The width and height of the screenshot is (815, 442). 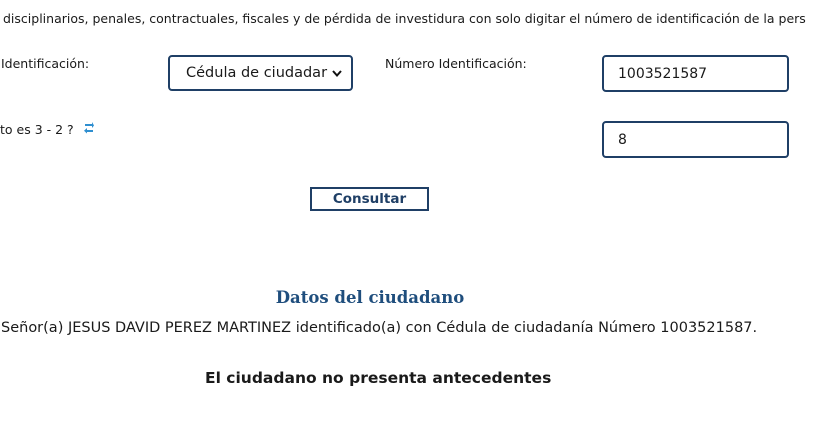 What do you see at coordinates (663, 73) in the screenshot?
I see `id-number-value: 1003521587` at bounding box center [663, 73].